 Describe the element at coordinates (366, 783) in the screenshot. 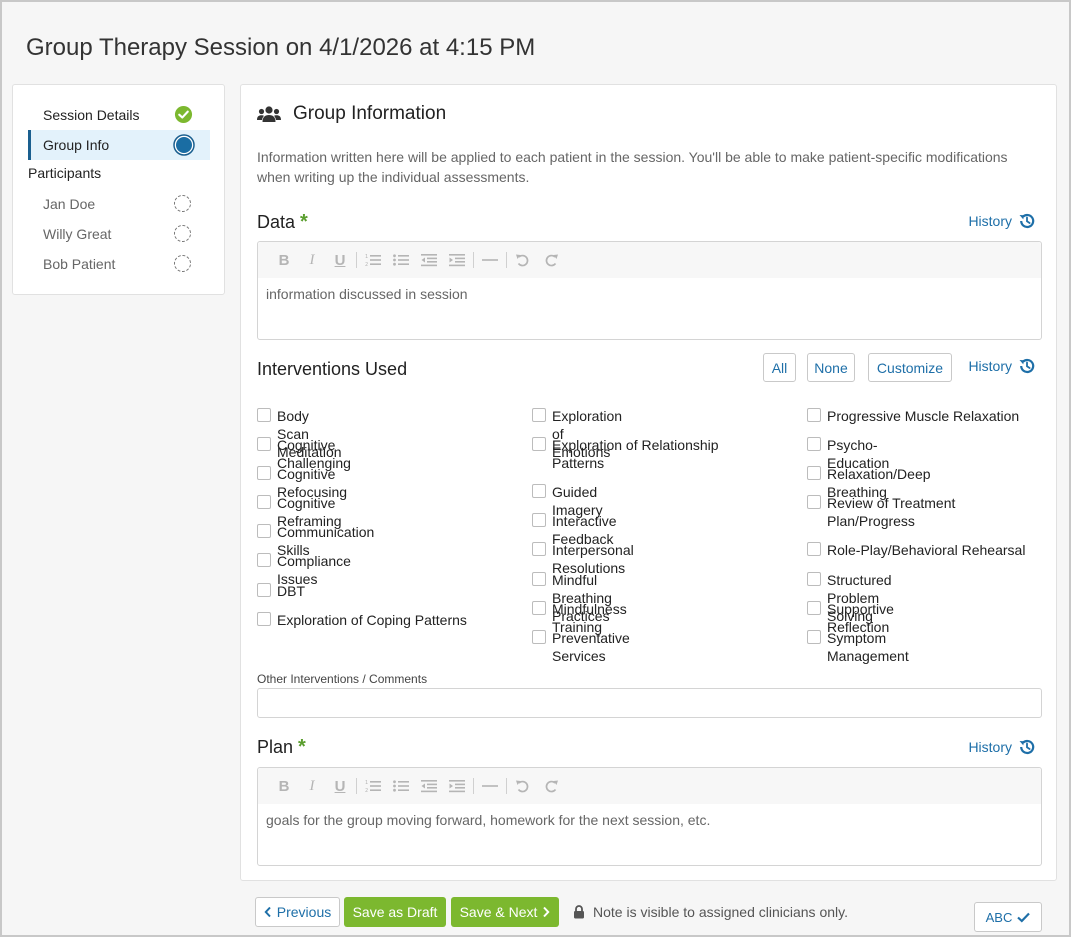

I see `svg-text: 1` at that location.